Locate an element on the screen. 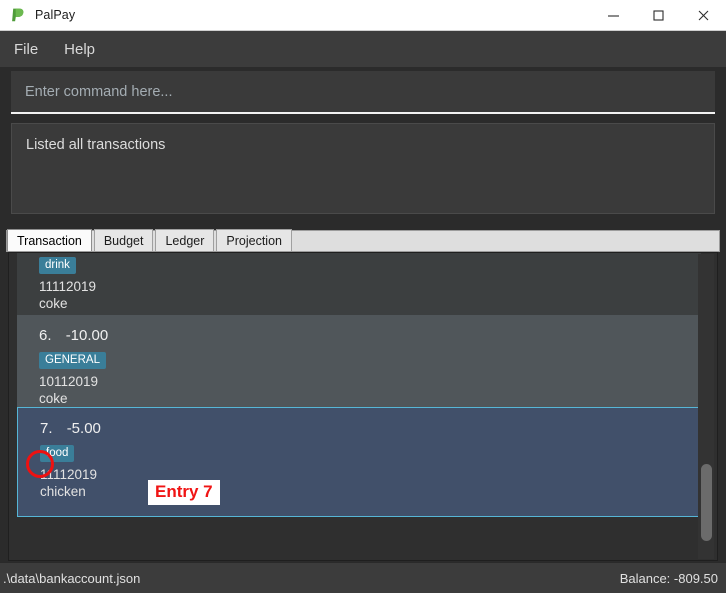 The image size is (726, 593). transaction-amount: -5.00 is located at coordinates (83, 428).